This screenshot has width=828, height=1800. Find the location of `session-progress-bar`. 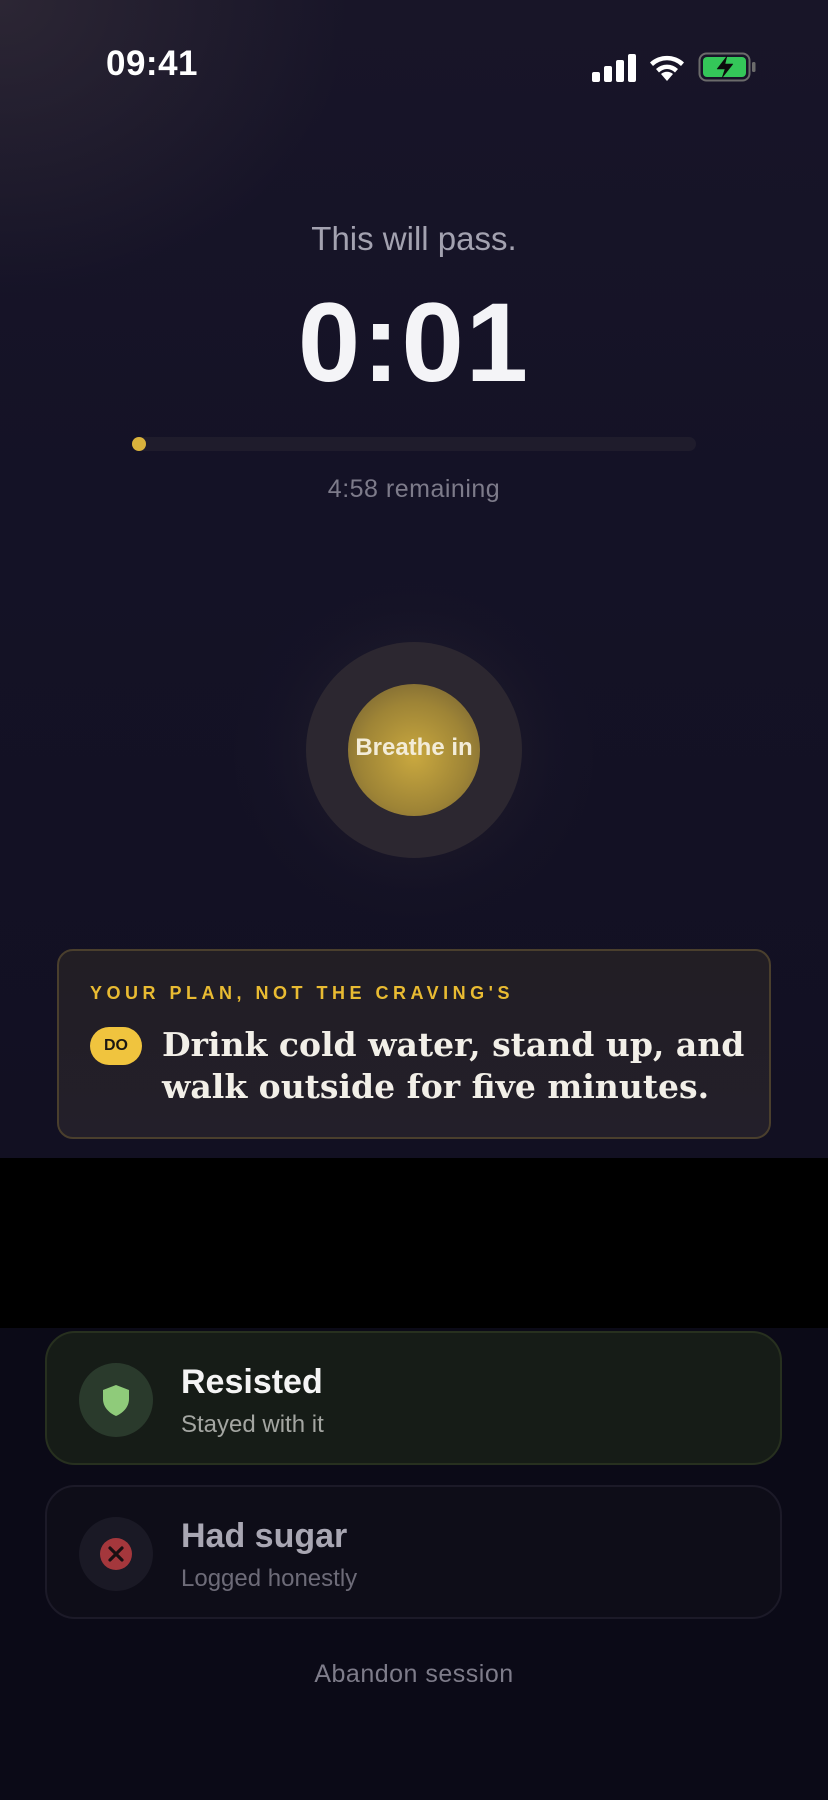

session-progress-bar is located at coordinates (414, 444).